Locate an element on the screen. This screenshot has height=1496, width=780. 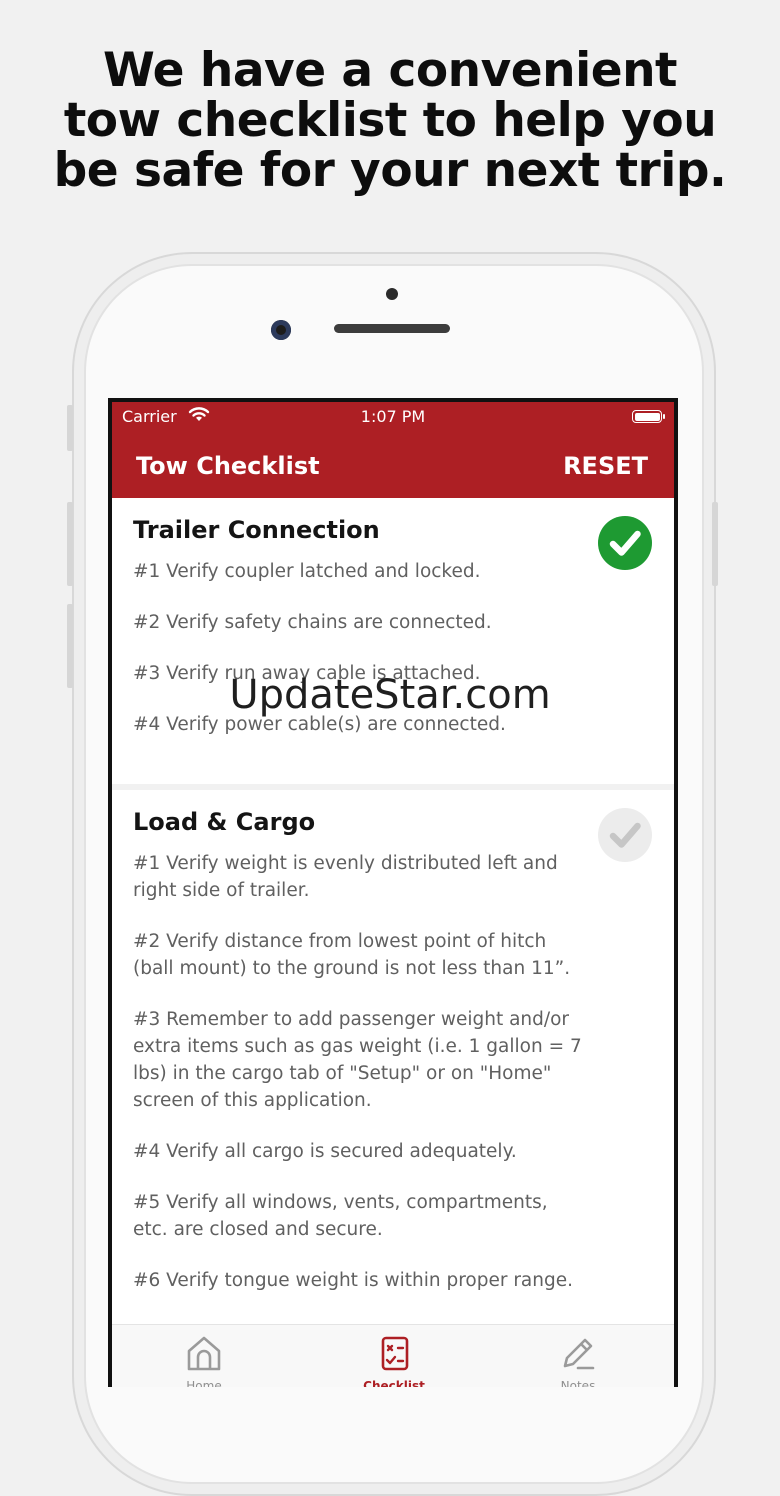
tab-label: Checklist is located at coordinates (394, 1383).